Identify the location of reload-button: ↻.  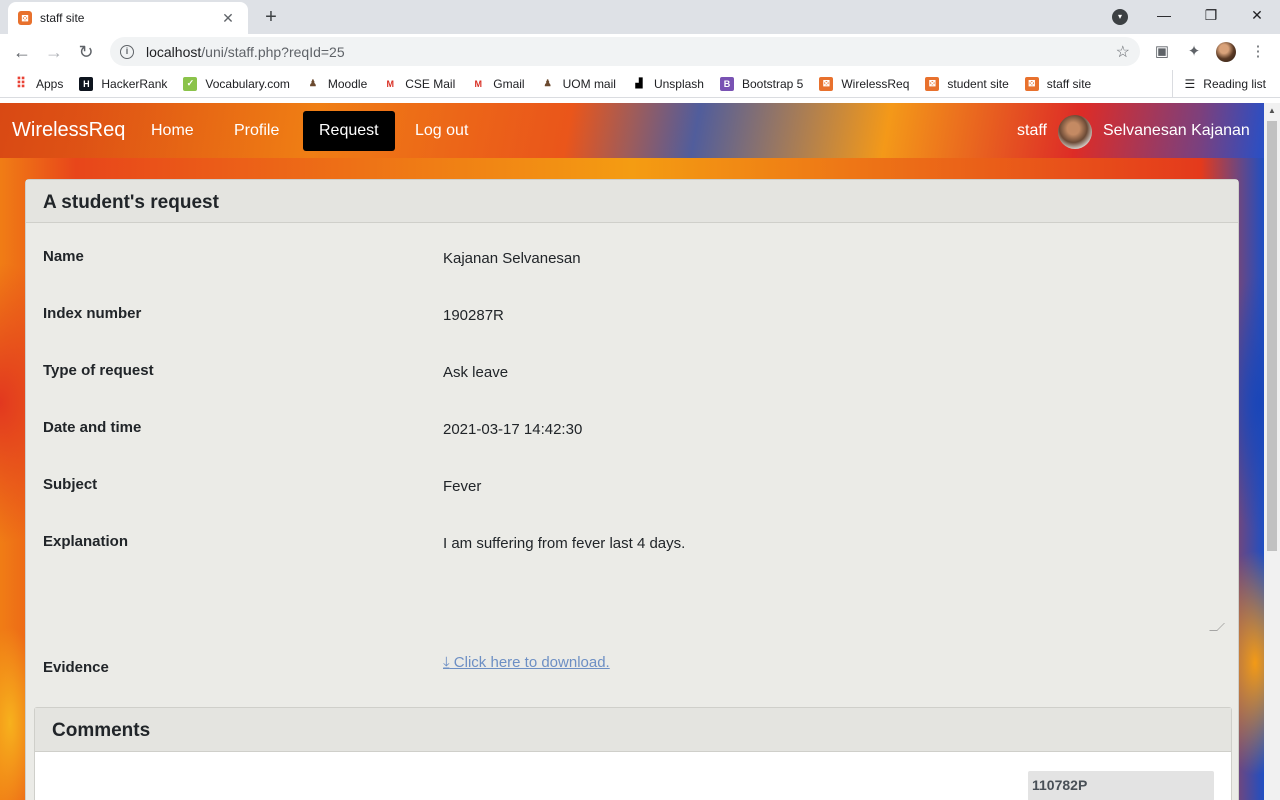
(86, 52).